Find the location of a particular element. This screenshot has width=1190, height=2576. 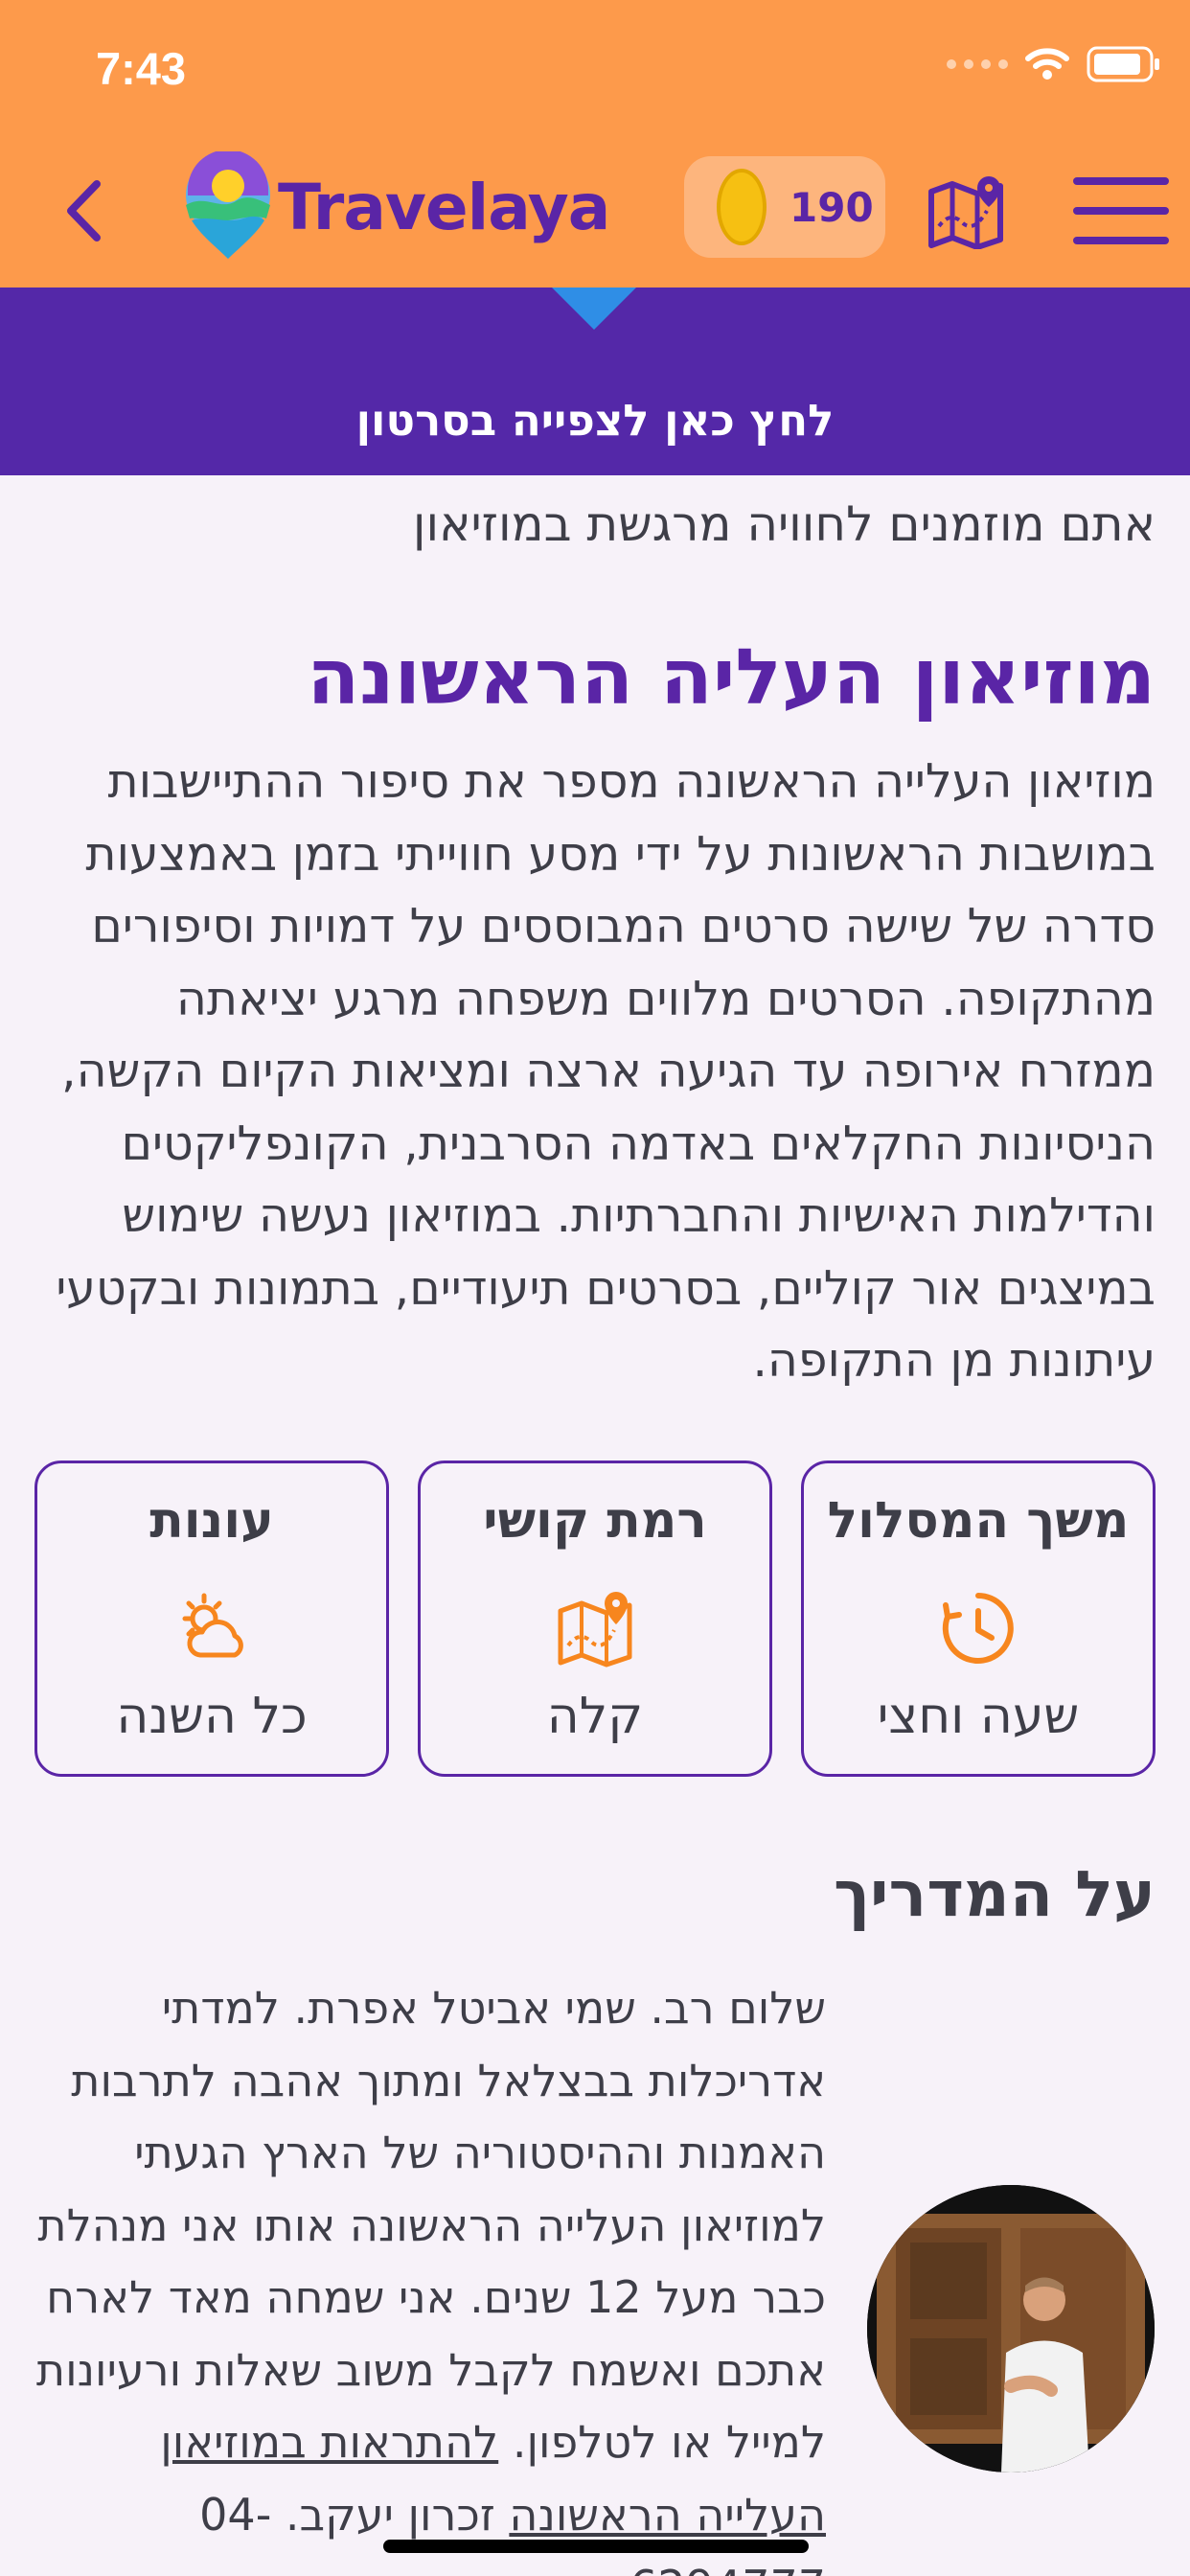

back-button is located at coordinates (84, 210).